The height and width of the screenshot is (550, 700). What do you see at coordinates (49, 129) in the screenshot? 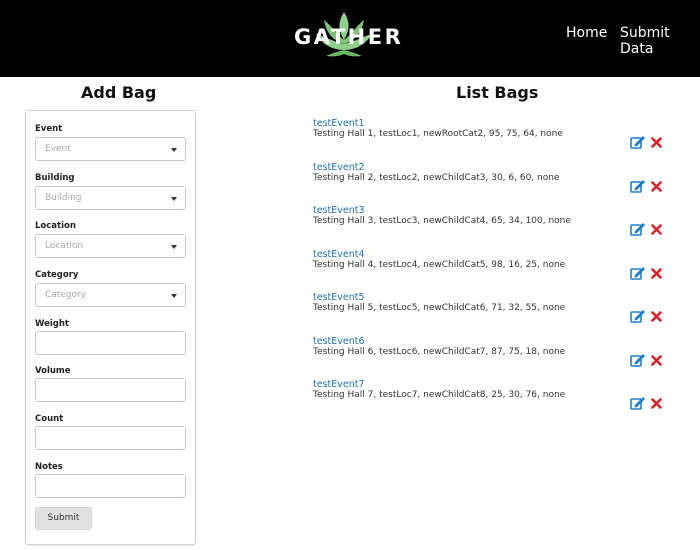
I see `event-label: Event` at bounding box center [49, 129].